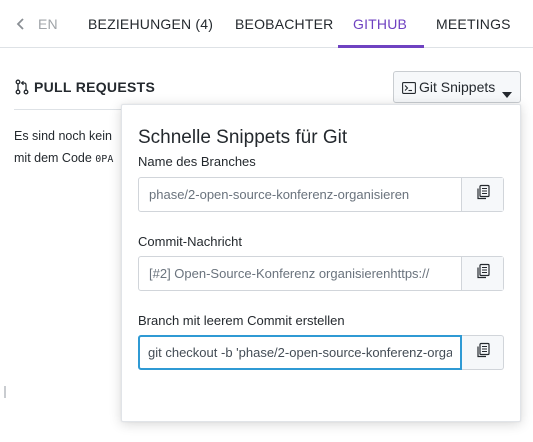  Describe the element at coordinates (241, 320) in the screenshot. I see `checkout-command-label: Branch mit leerem Commit erstellen` at that location.